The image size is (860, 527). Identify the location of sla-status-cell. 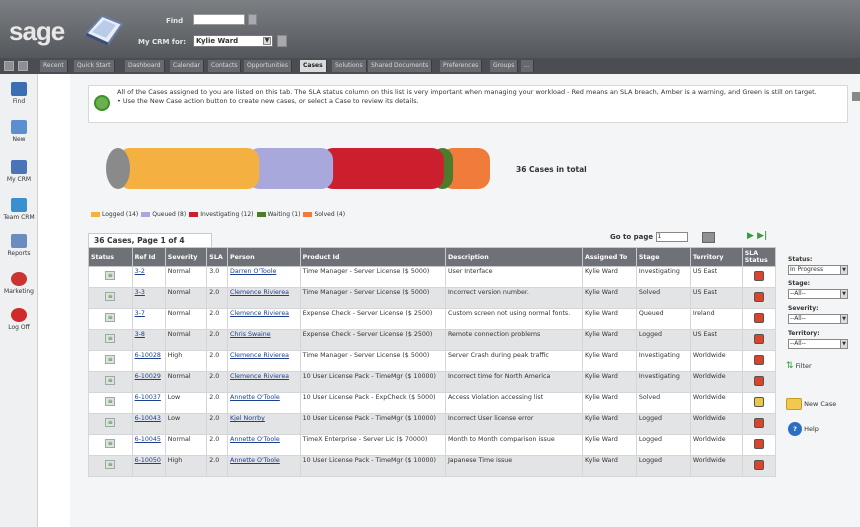
(759, 319).